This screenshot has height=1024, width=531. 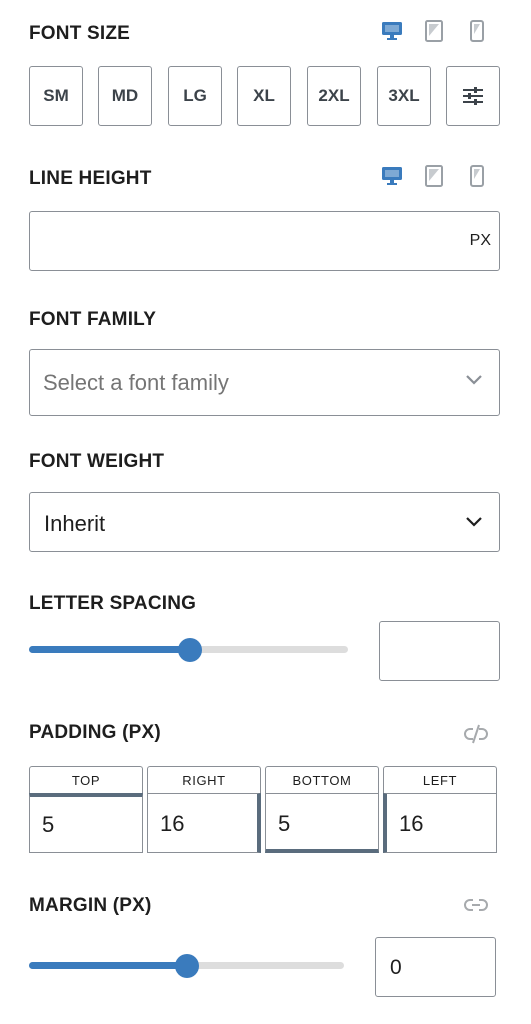 What do you see at coordinates (204, 780) in the screenshot?
I see `padding-right-label: RIGHT` at bounding box center [204, 780].